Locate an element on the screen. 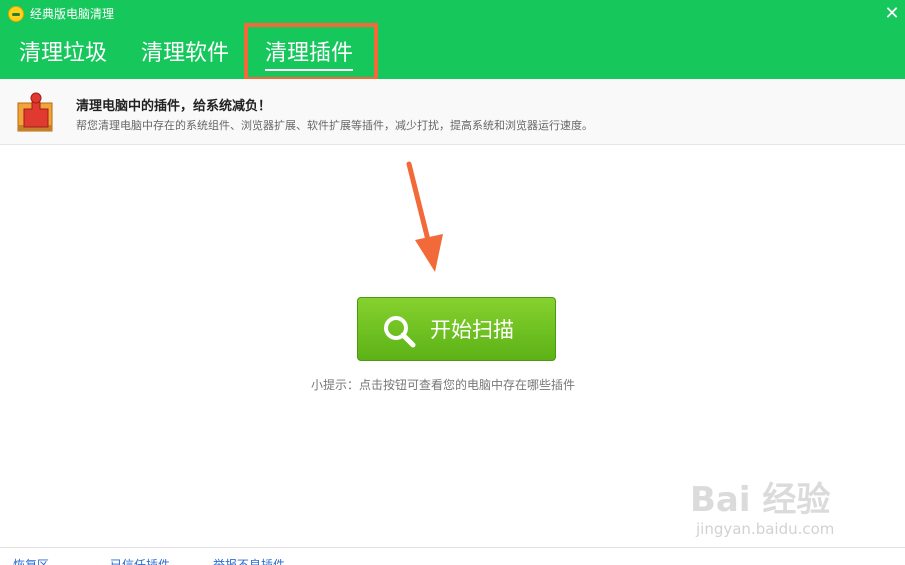  scan-tip: 小提示：点击按钮可查看您的电脑中存在哪些插件 is located at coordinates (443, 385).